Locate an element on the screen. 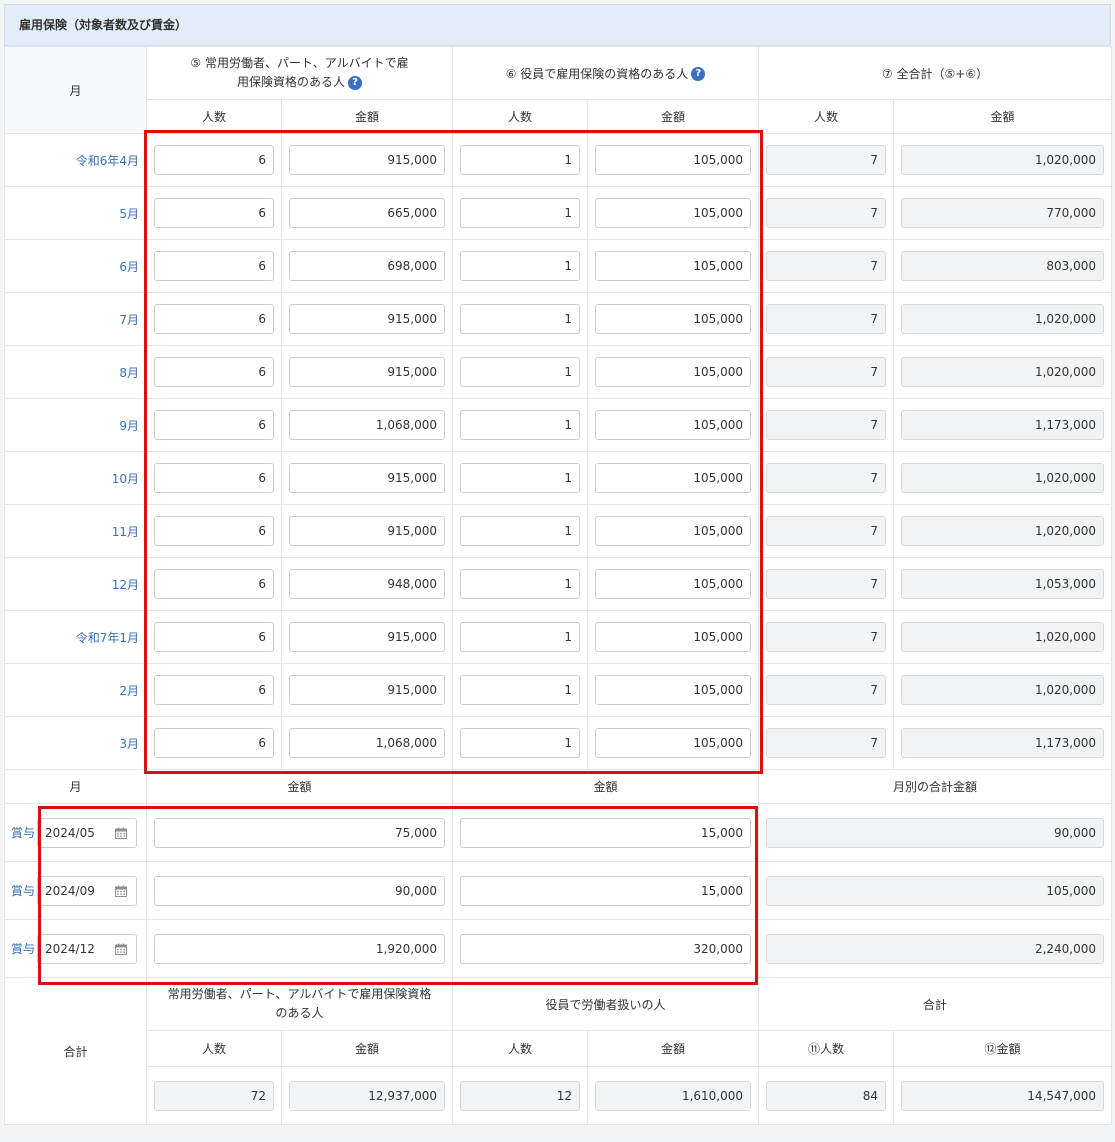 The width and height of the screenshot is (1115, 1142). bonus-row: 賞与 2024/09 90,000 15,000 105,000 is located at coordinates (558, 890).